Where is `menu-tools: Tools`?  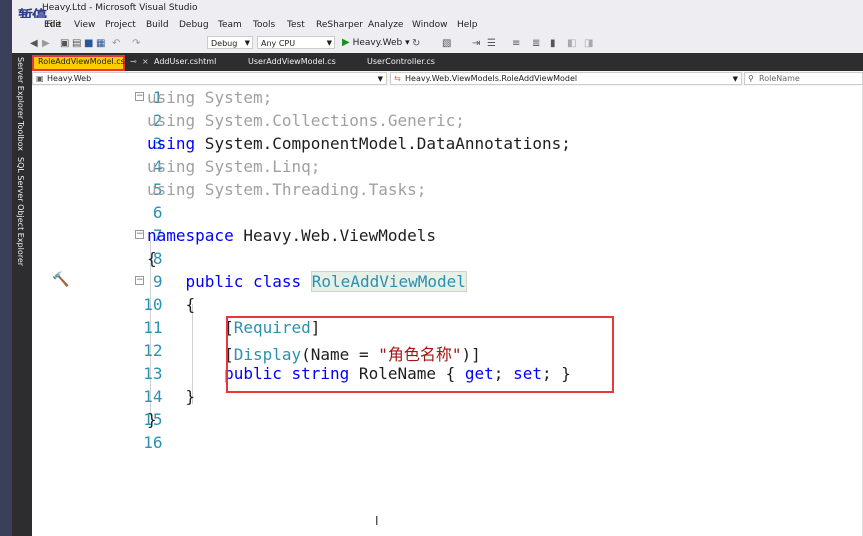 menu-tools: Tools is located at coordinates (264, 25).